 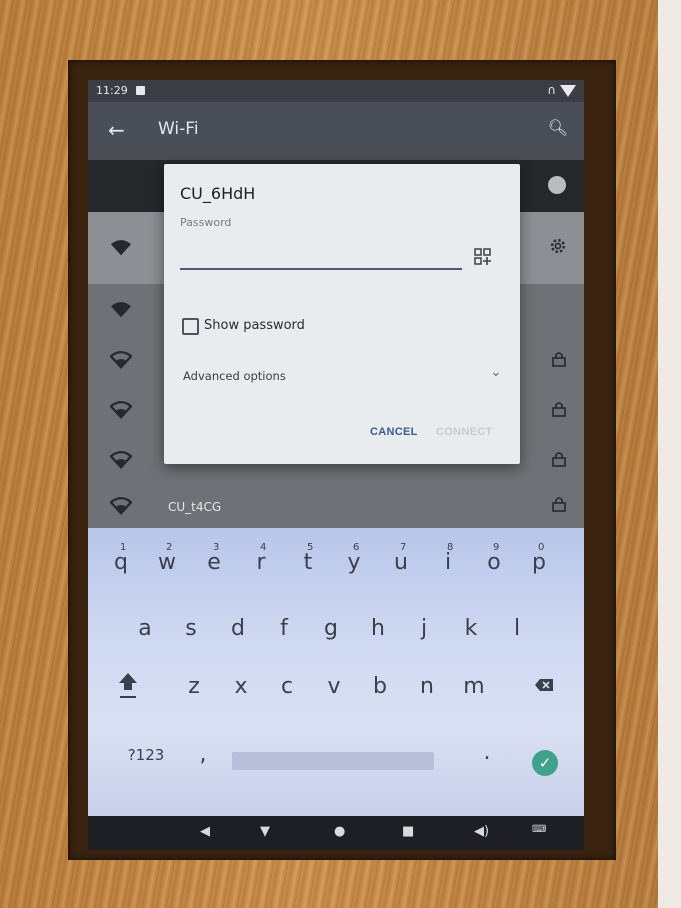 I want to click on key-m: m, so click(x=474, y=686).